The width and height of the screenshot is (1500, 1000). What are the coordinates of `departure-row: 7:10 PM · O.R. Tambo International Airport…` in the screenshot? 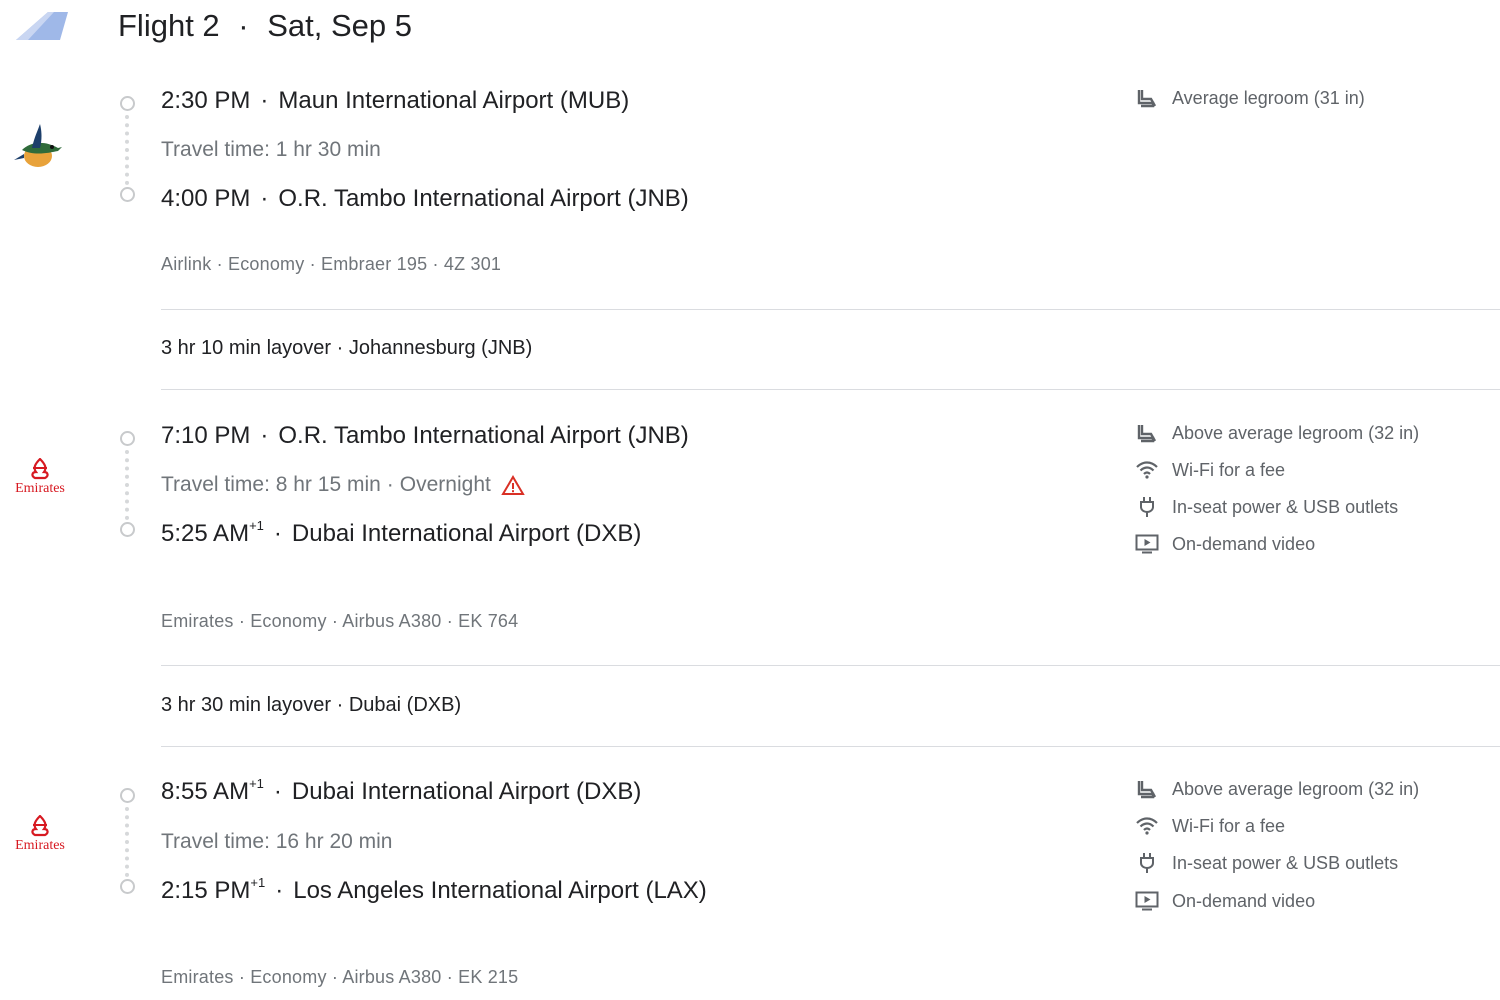 It's located at (425, 435).